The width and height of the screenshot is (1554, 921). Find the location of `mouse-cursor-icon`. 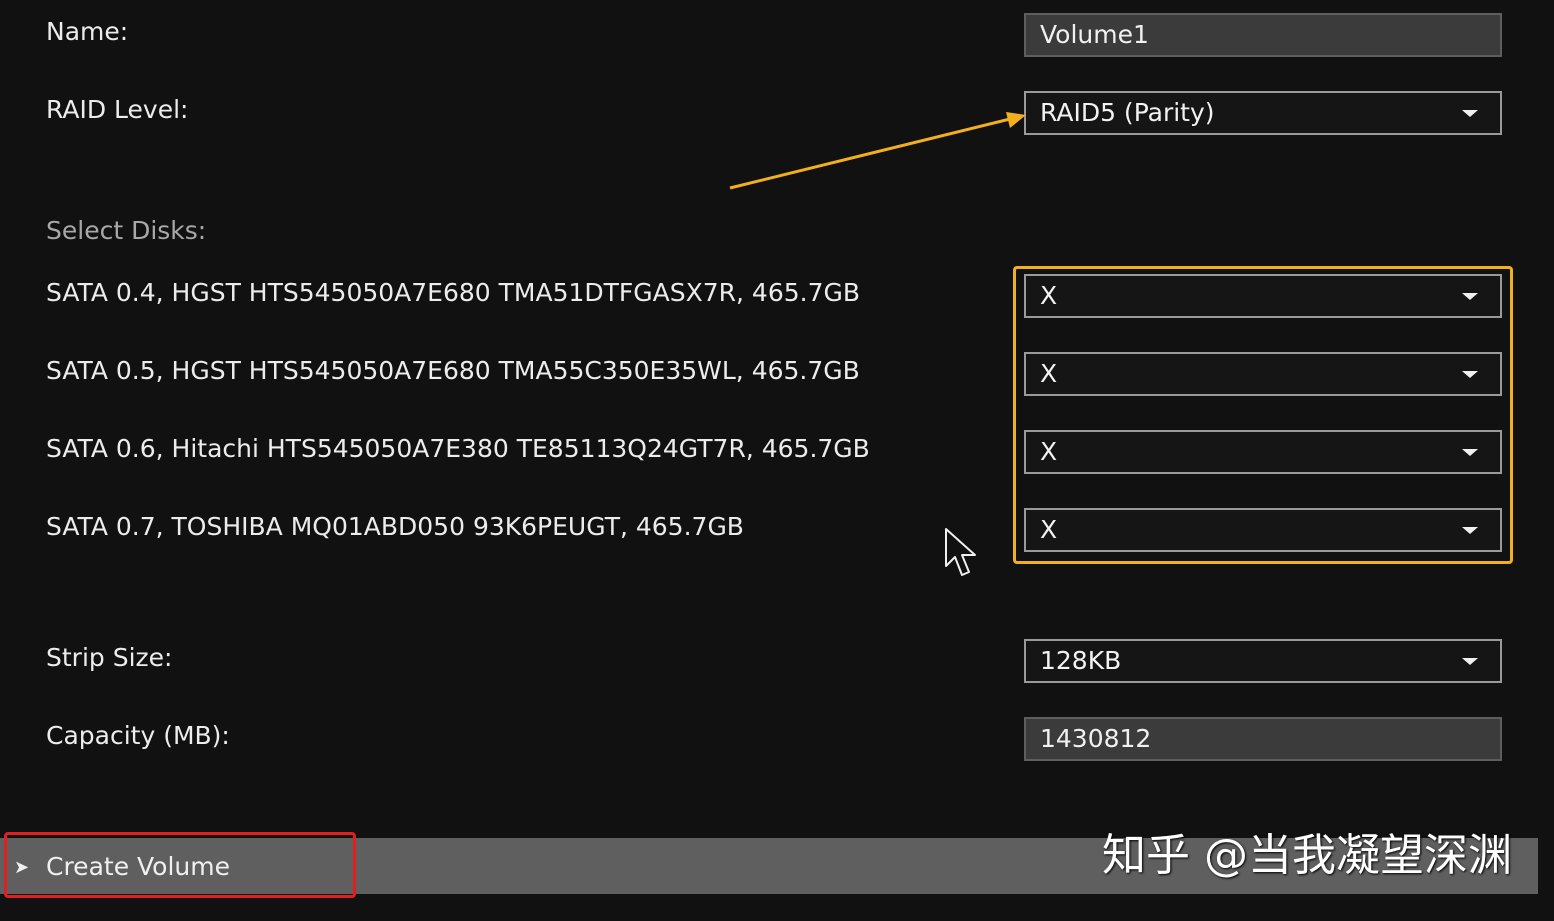

mouse-cursor-icon is located at coordinates (960, 552).